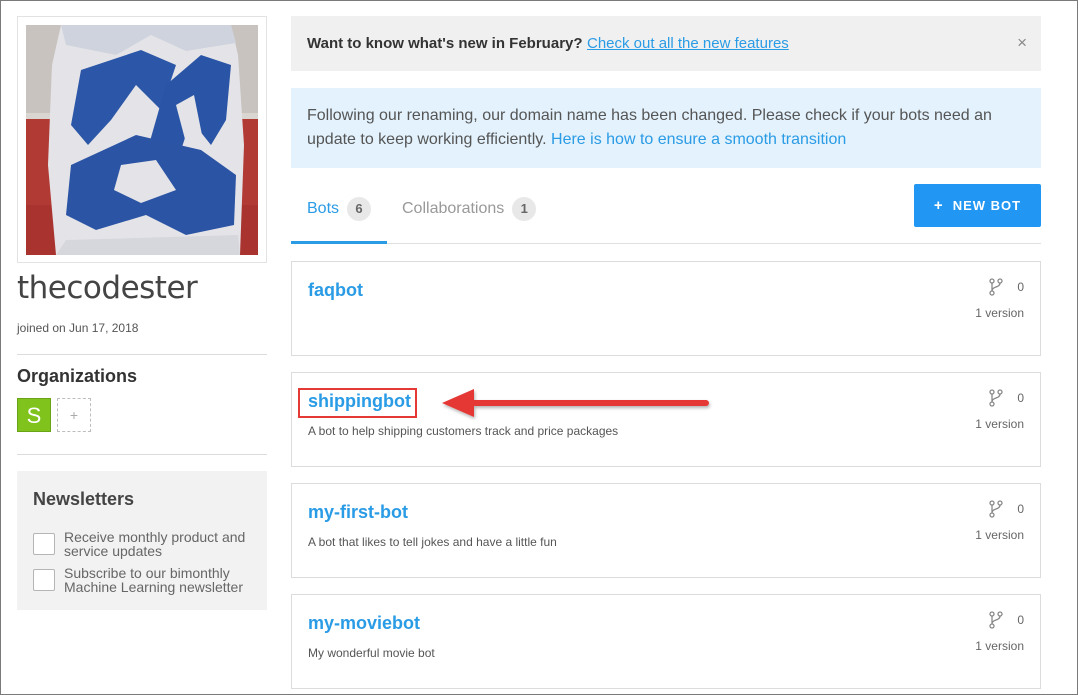 Image resolution: width=1078 pixels, height=695 pixels. Describe the element at coordinates (107, 288) in the screenshot. I see `username: thecodester` at that location.